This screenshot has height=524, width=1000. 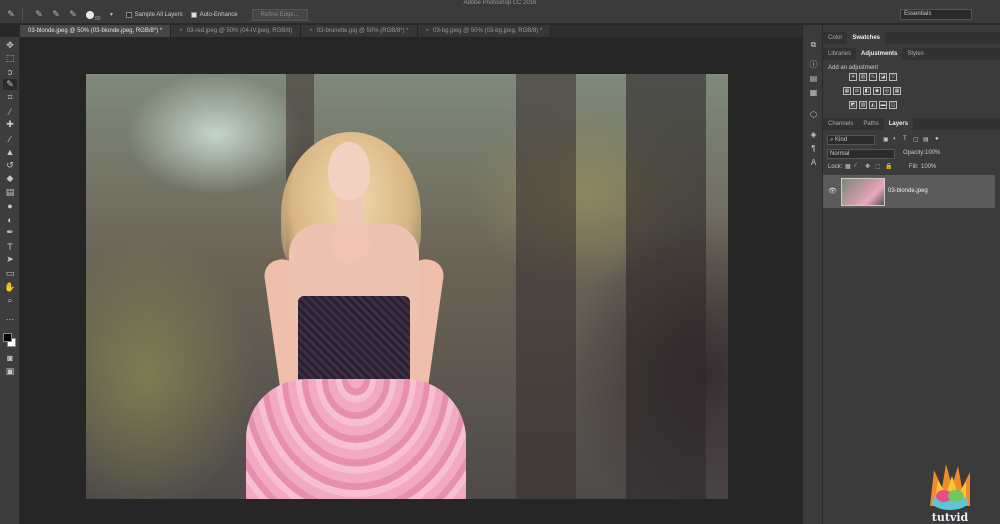 I want to click on curves-icon: ∿, so click(x=873, y=77).